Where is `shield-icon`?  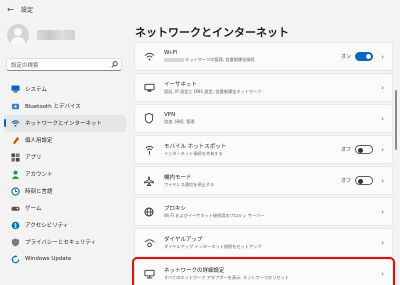 shield-icon is located at coordinates (15, 242).